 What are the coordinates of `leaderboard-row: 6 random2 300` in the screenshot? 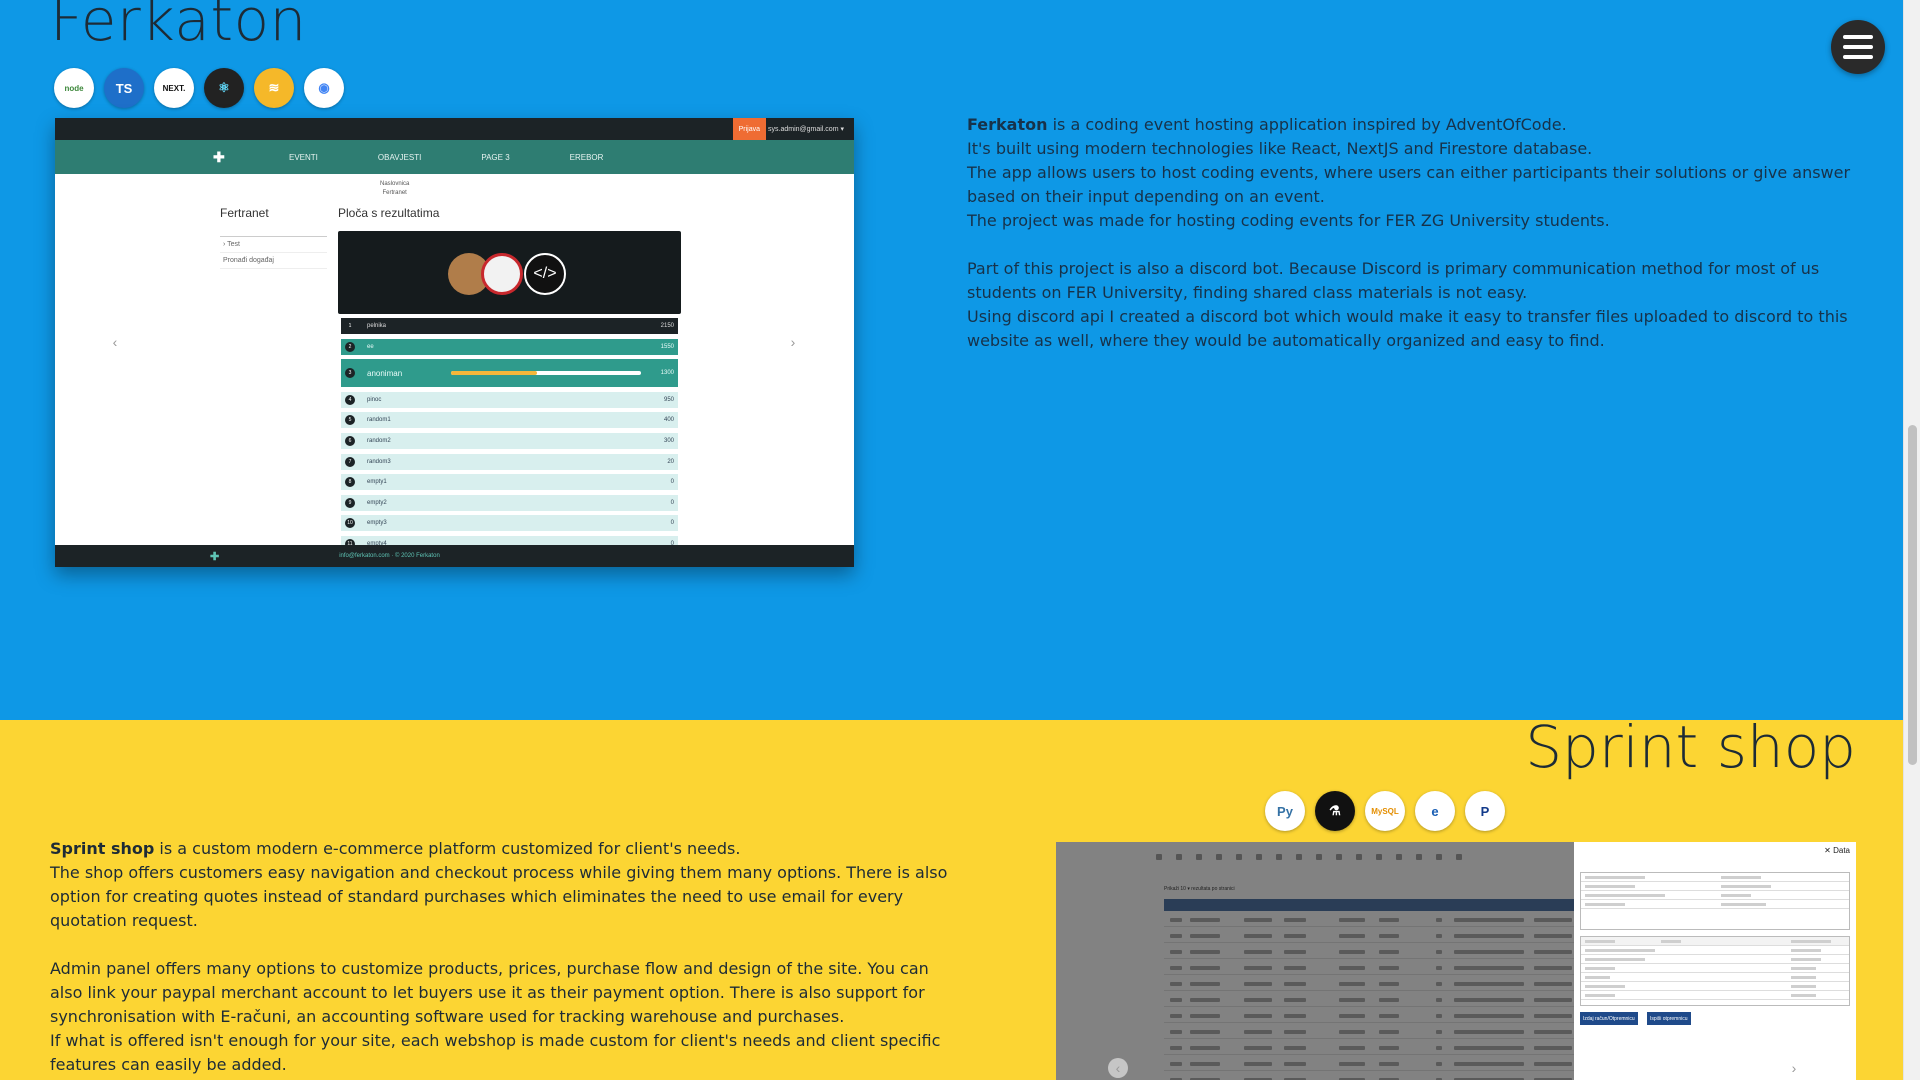 It's located at (509, 440).